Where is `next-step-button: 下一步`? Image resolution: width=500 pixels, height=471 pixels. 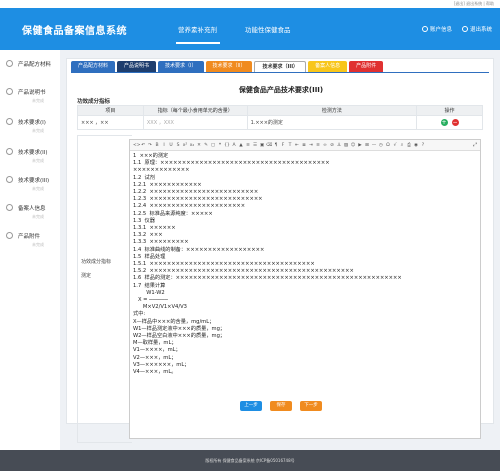 next-step-button: 下一步 is located at coordinates (311, 406).